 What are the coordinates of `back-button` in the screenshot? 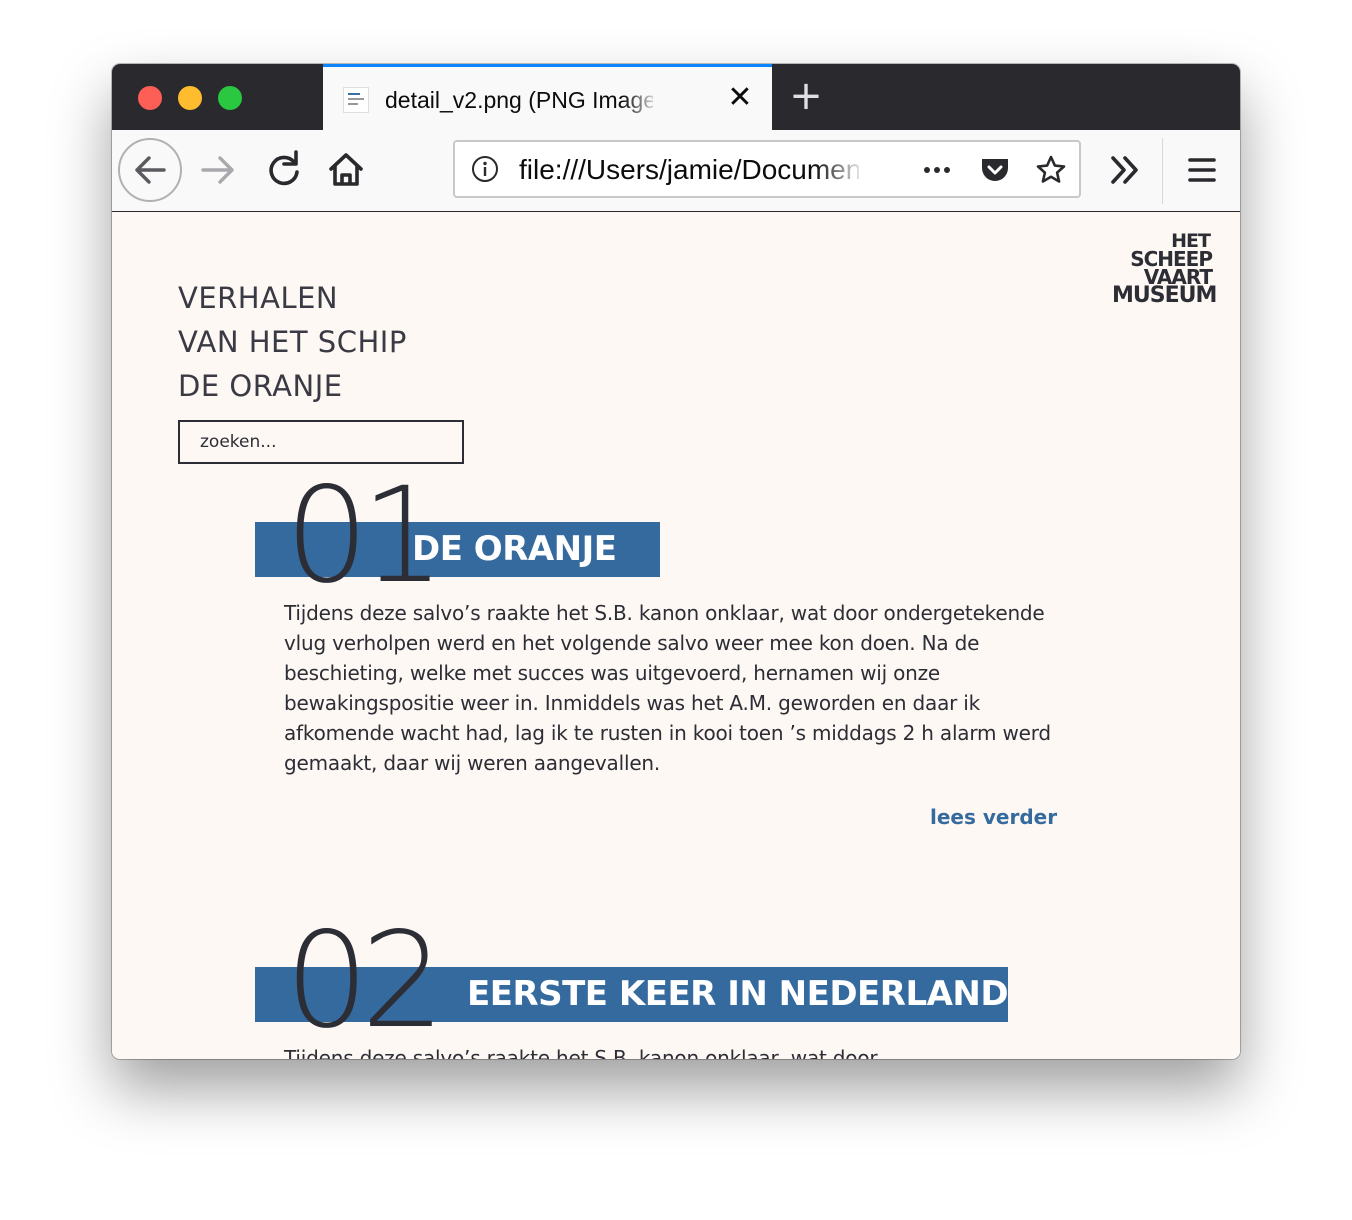 It's located at (150, 170).